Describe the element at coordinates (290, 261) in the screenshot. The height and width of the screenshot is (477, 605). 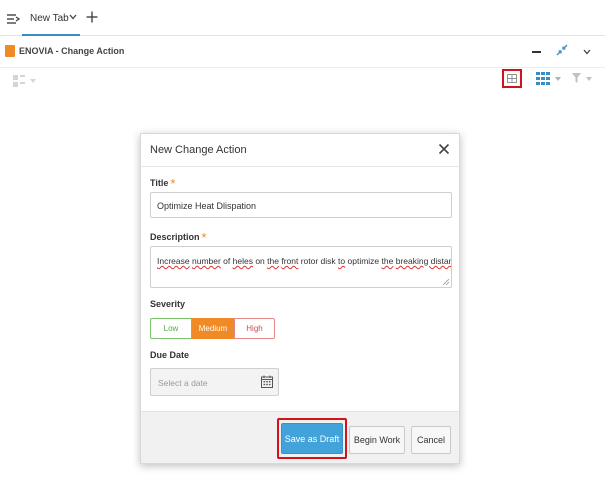
I see `spellcheck-word: front` at that location.